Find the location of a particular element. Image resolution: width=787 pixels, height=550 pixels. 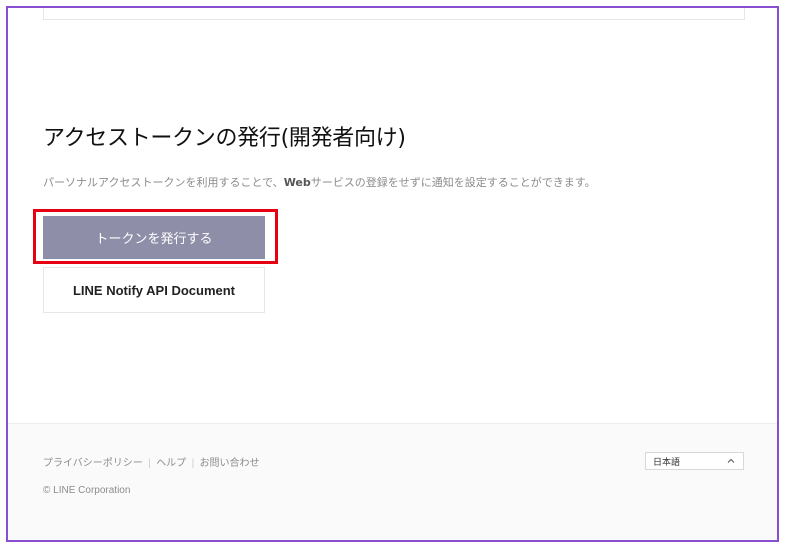

chevron-up-icon is located at coordinates (731, 461).